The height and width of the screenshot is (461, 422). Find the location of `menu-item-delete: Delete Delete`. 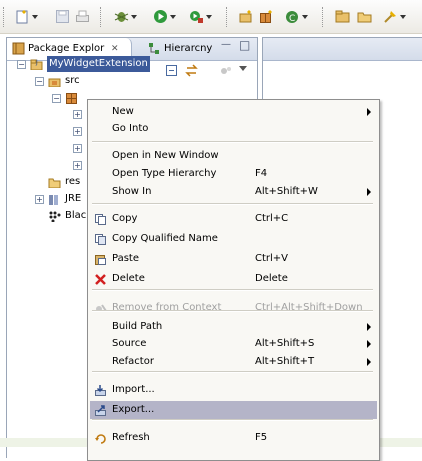

menu-item-delete: Delete Delete is located at coordinates (233, 279).